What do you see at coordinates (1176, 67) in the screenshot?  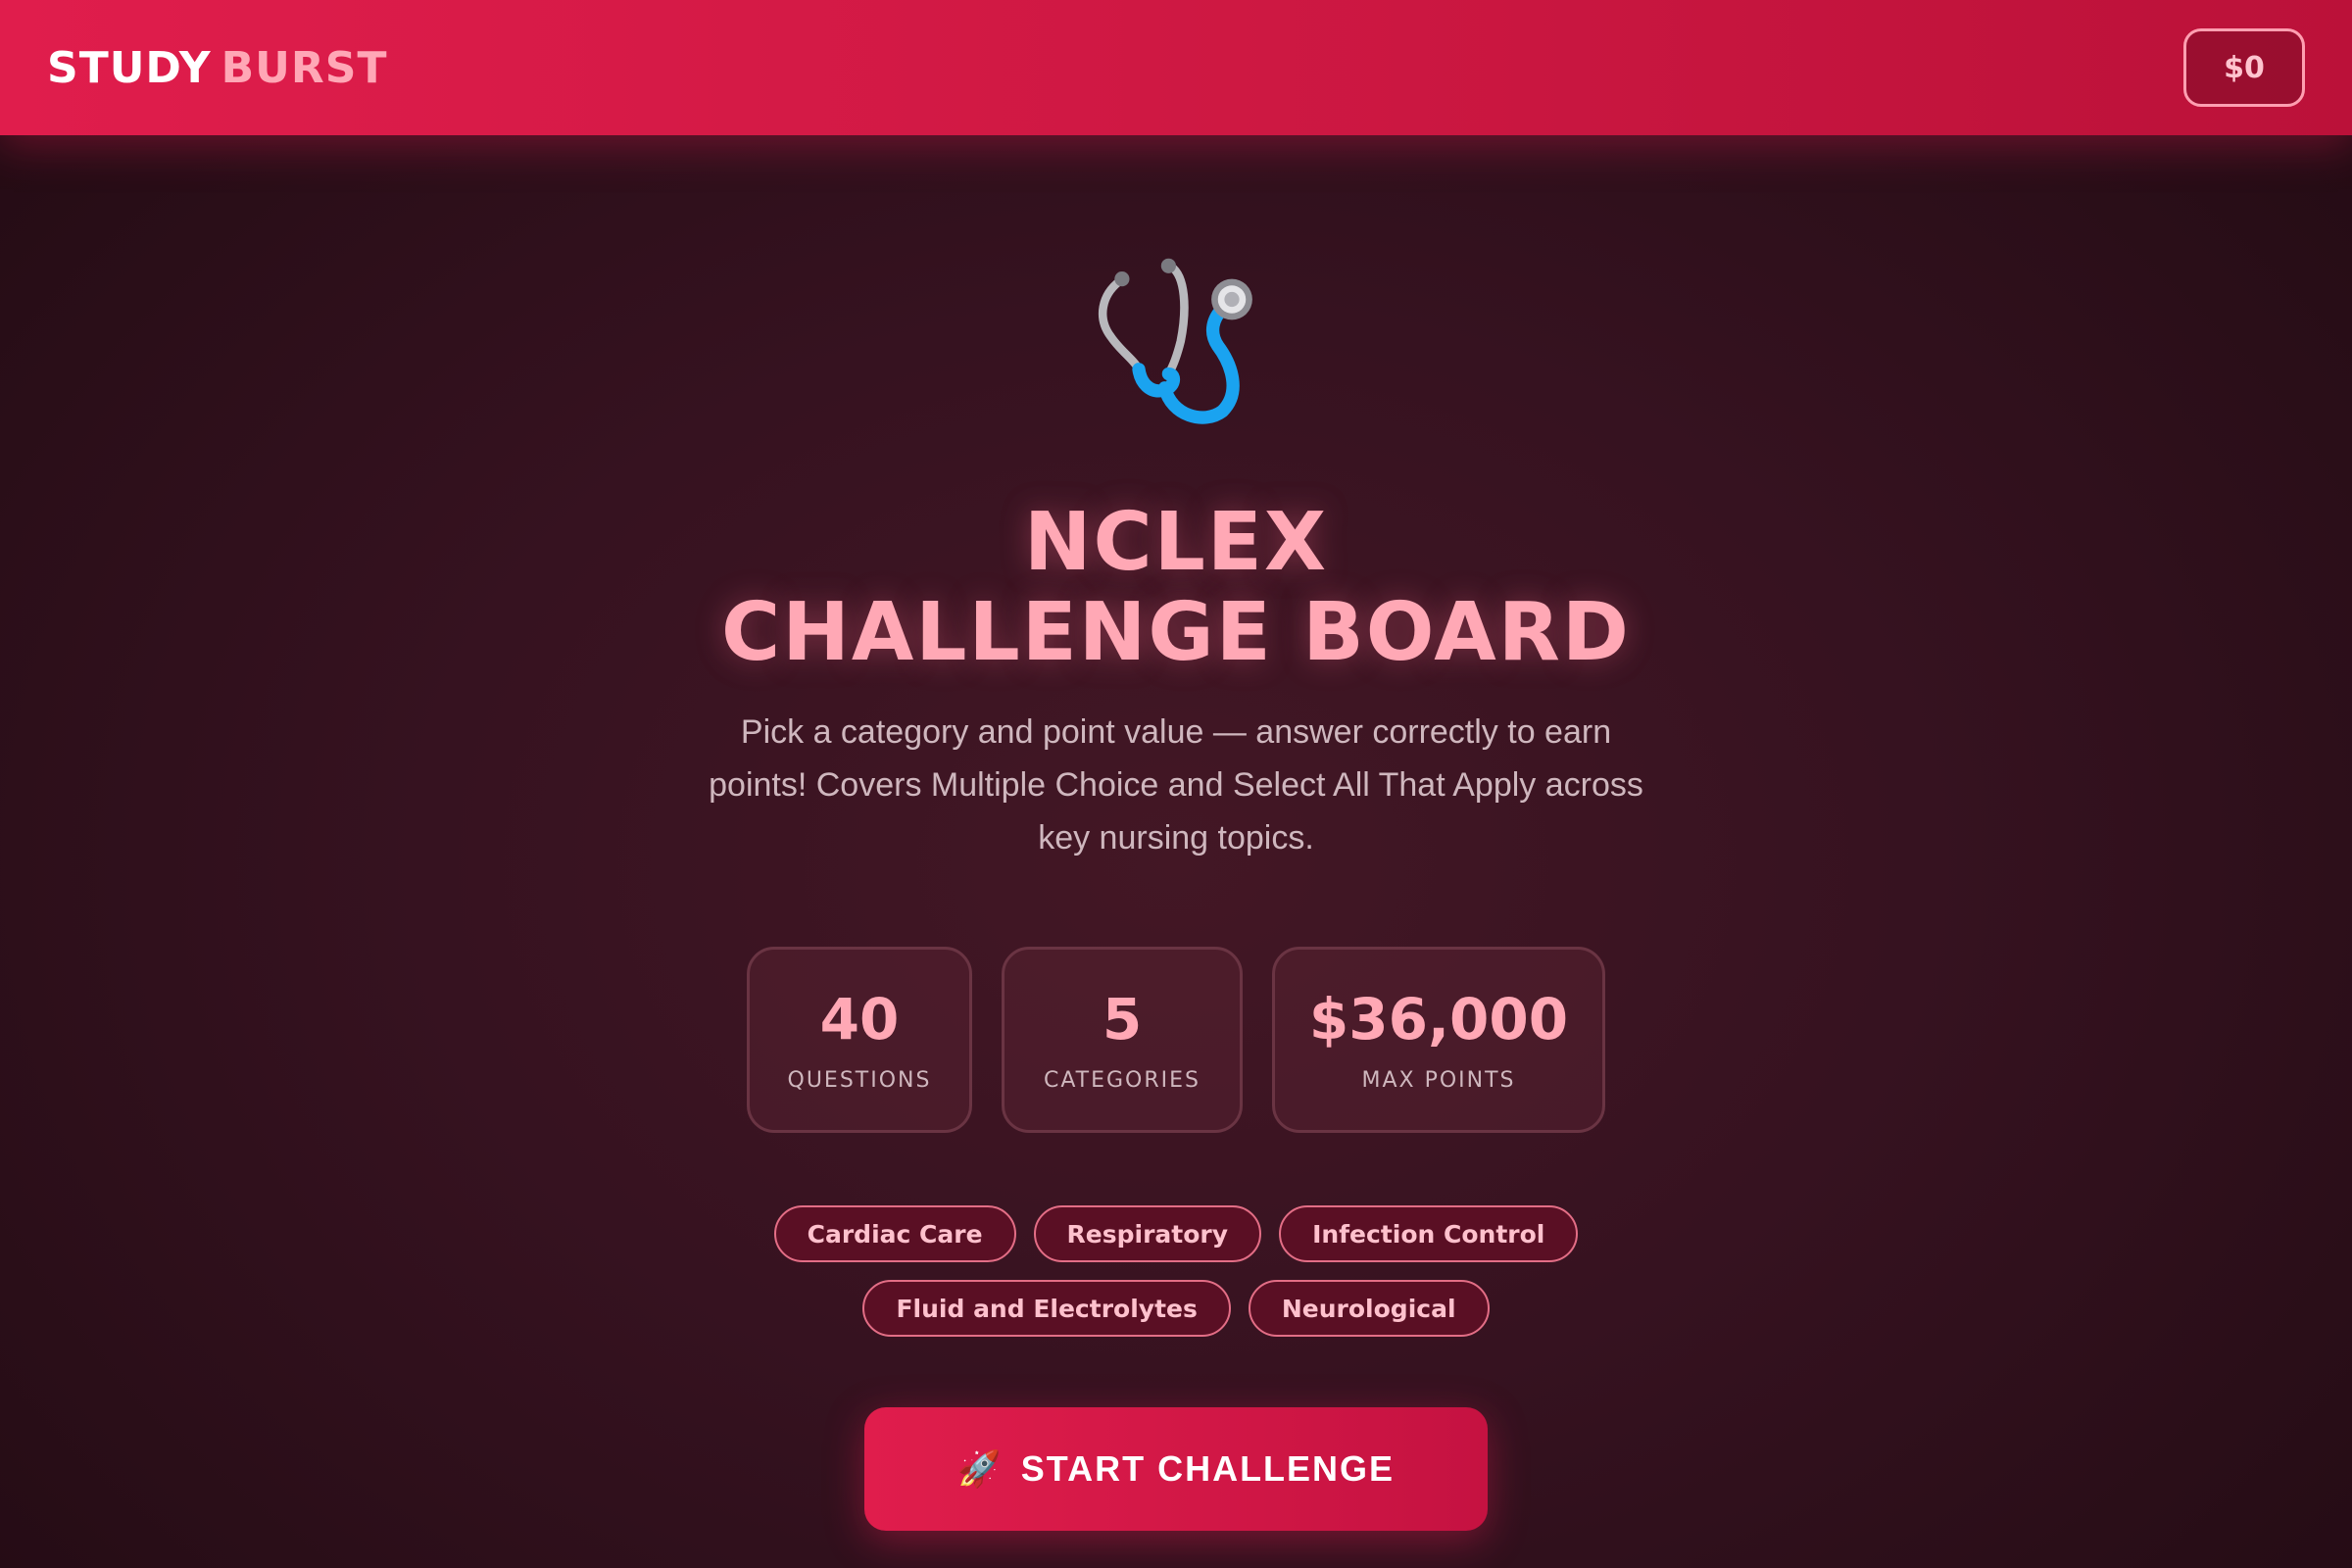 I see `top-bar: STUDY BURST $0` at bounding box center [1176, 67].